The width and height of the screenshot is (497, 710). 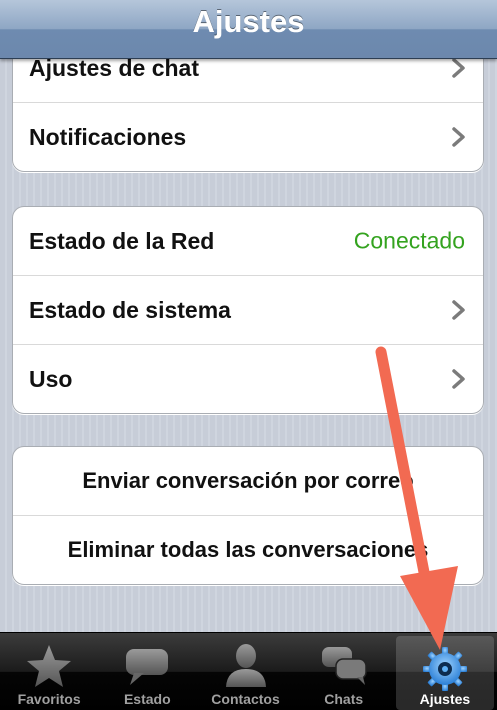 I want to click on tab-label: Favoritos, so click(x=49, y=699).